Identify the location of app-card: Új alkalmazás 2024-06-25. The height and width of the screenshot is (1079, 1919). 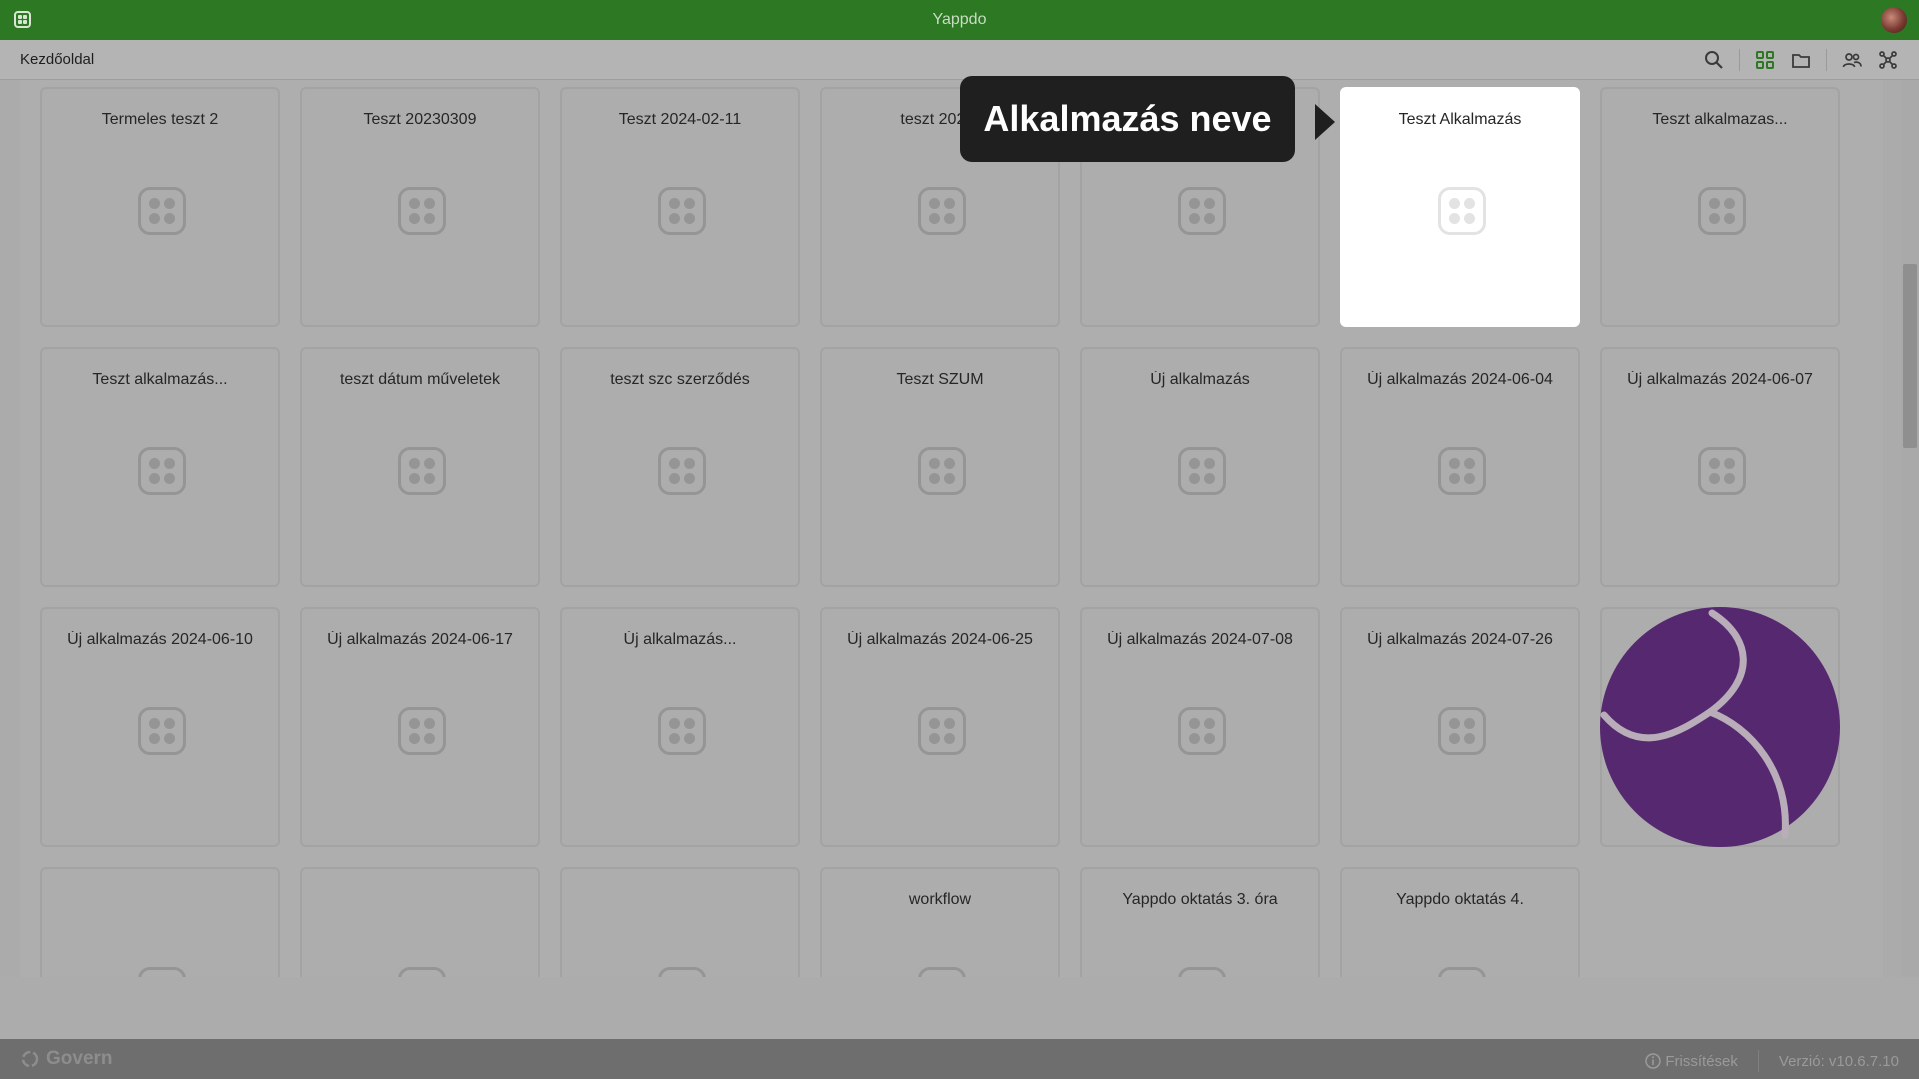
(940, 727).